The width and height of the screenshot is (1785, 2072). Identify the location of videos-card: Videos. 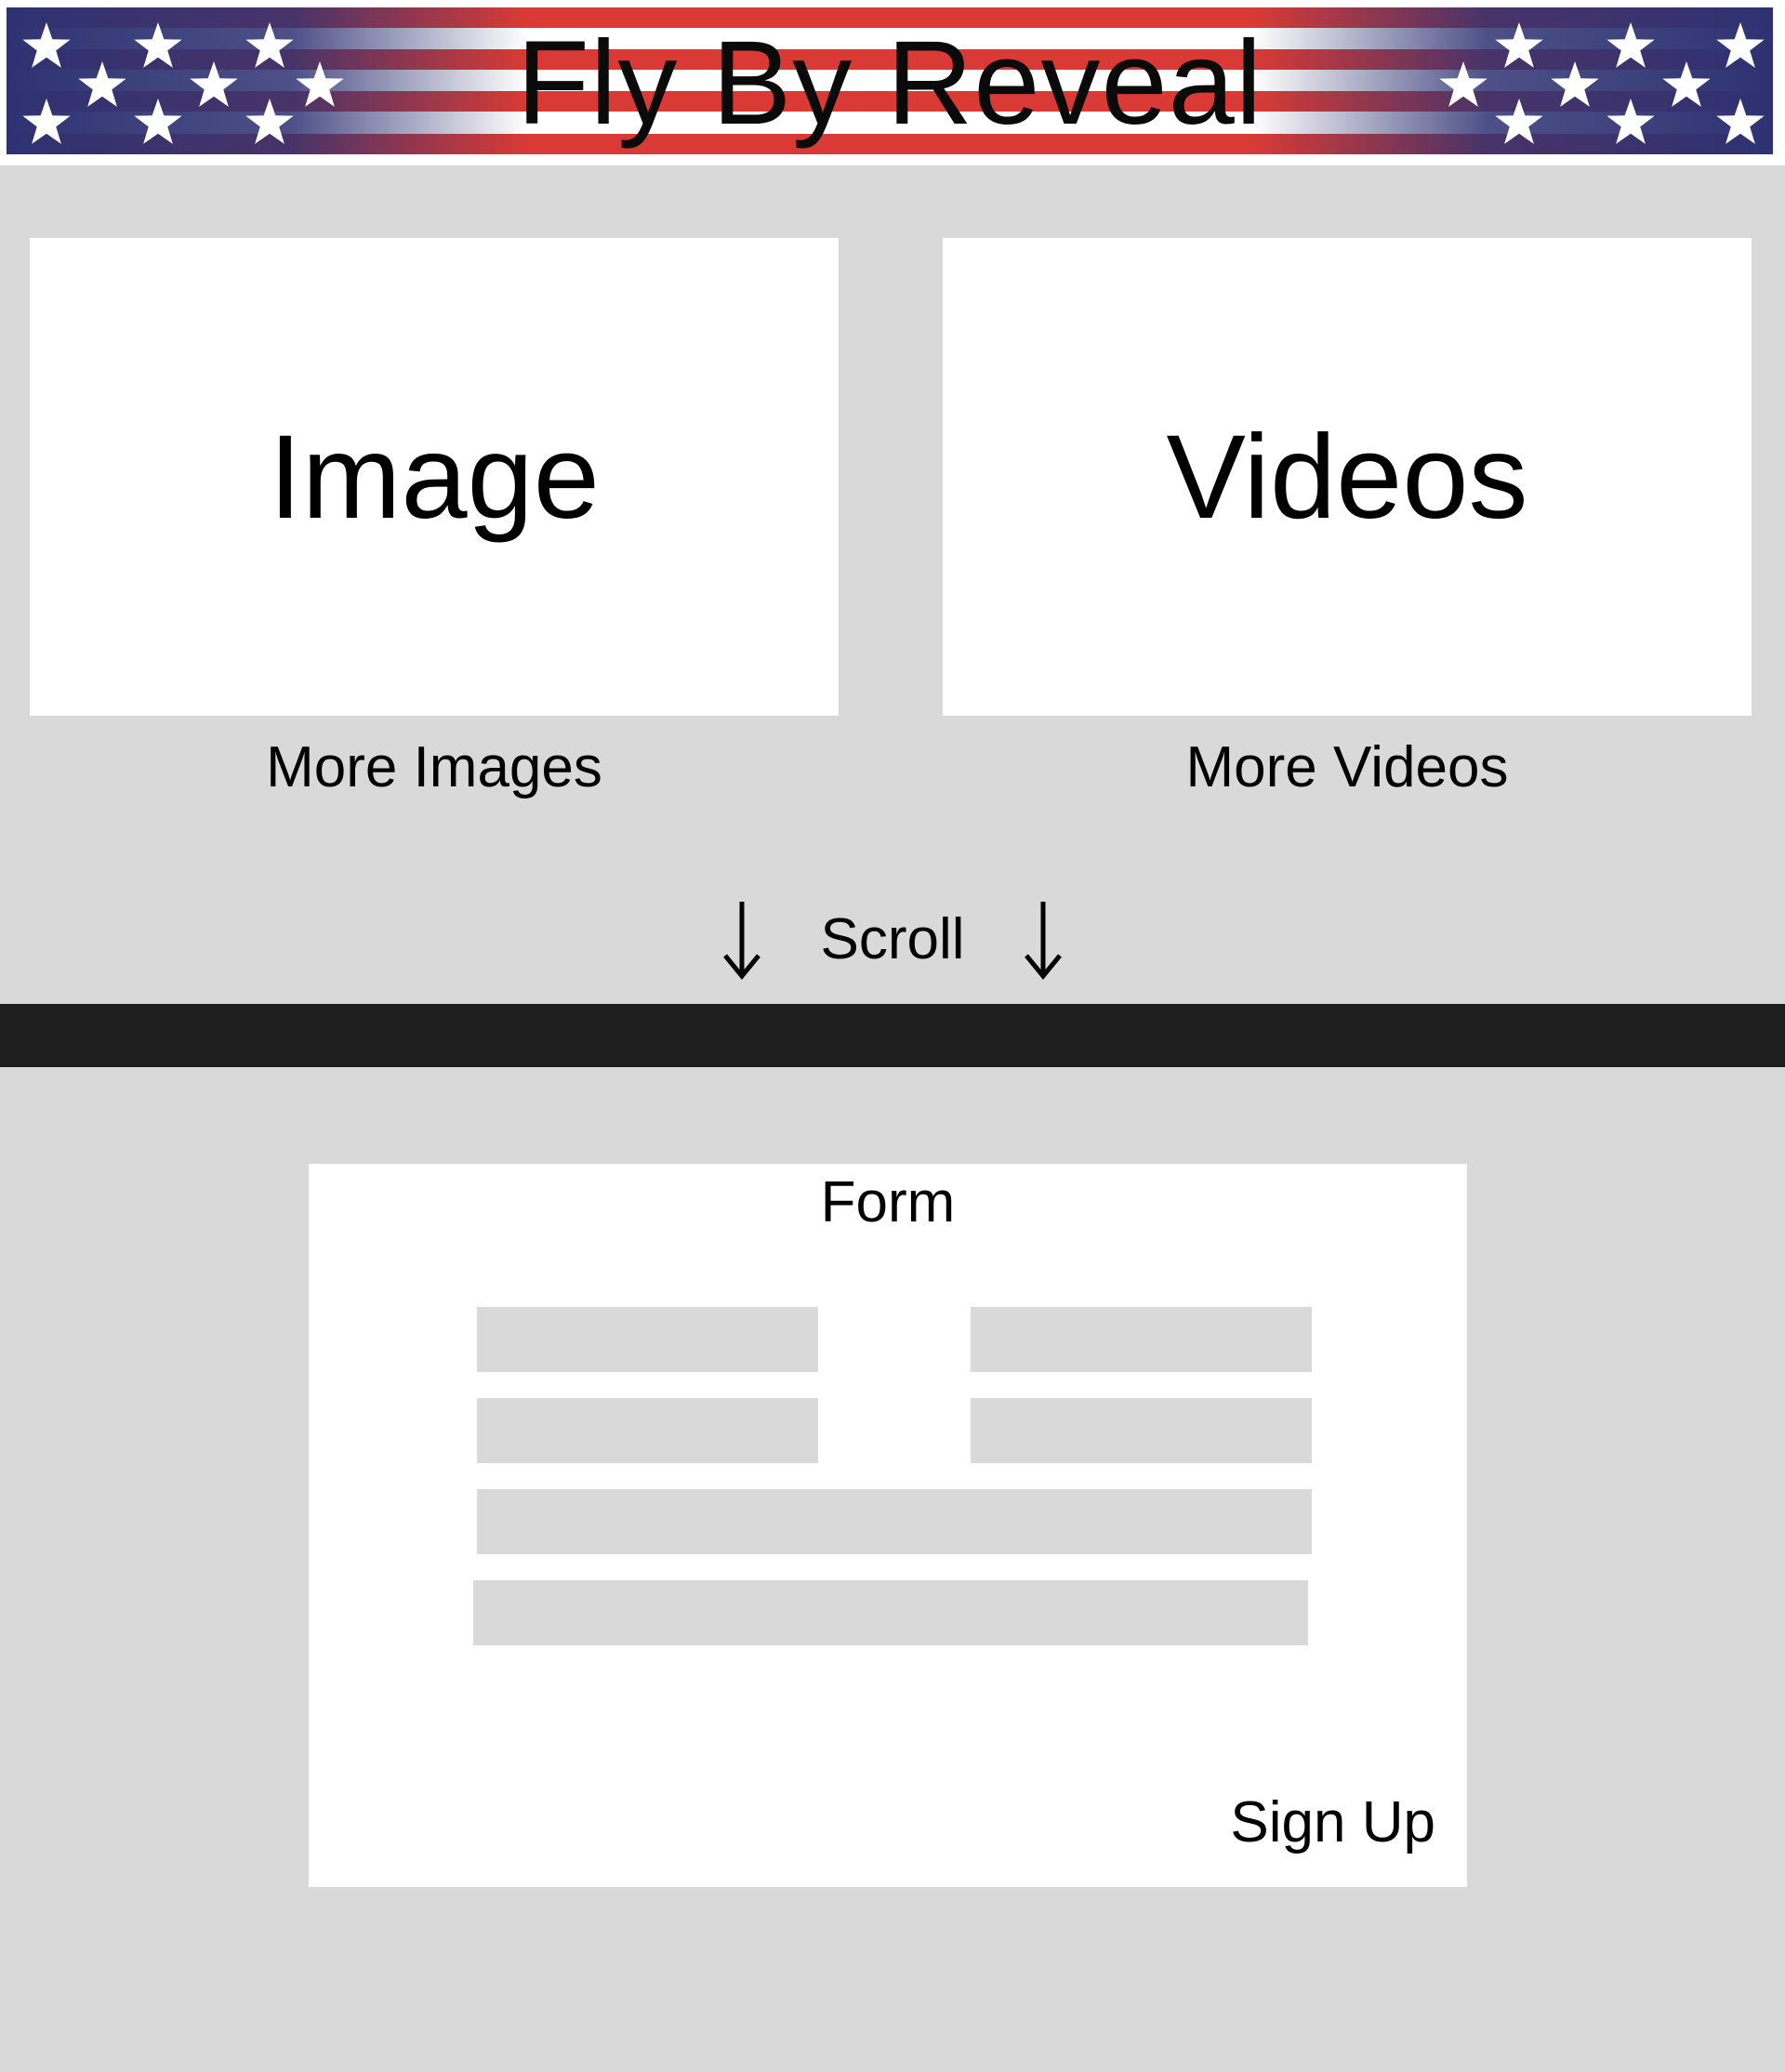
(1347, 477).